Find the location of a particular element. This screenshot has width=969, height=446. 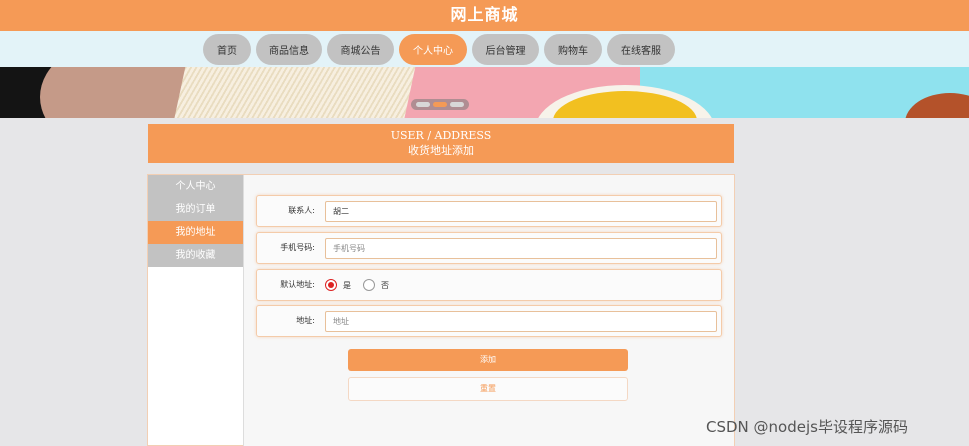

main-nav: 首页 商品信息 商城公告 个人中心 后台管理 购物车 在线客服 is located at coordinates (484, 49).